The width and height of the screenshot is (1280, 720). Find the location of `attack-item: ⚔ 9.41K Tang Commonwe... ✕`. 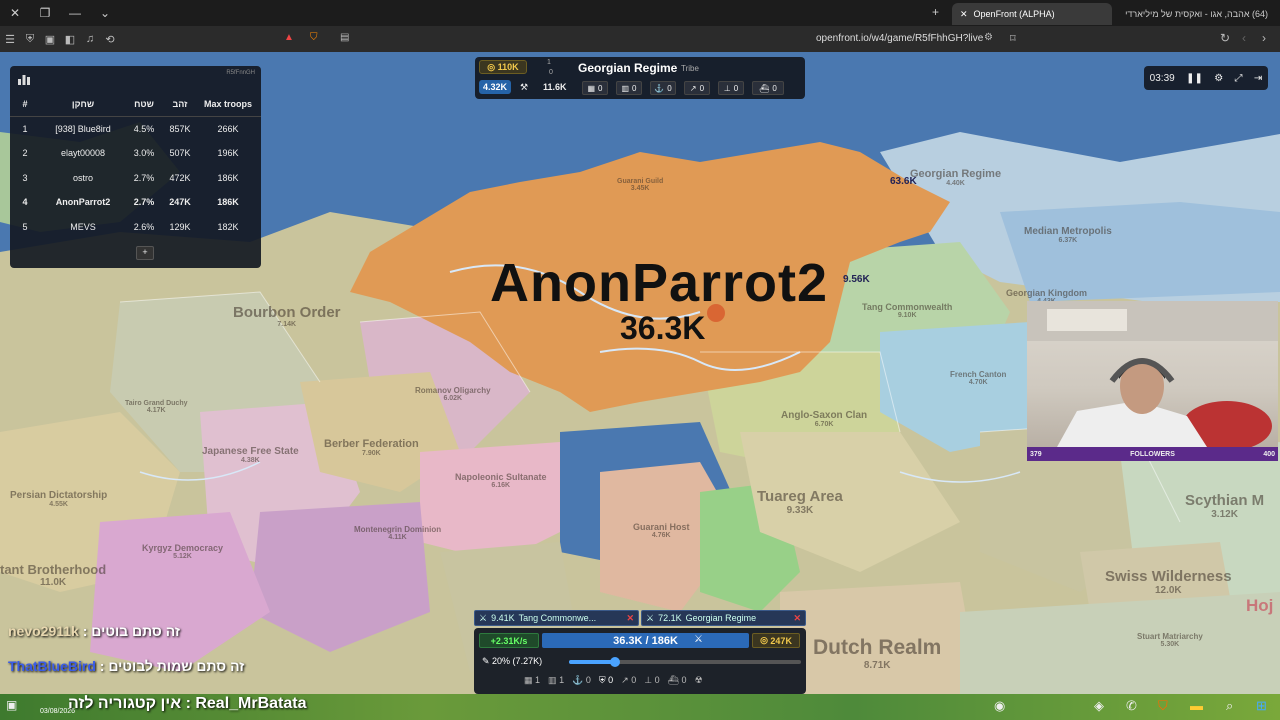

attack-item: ⚔ 9.41K Tang Commonwe... ✕ is located at coordinates (556, 618).